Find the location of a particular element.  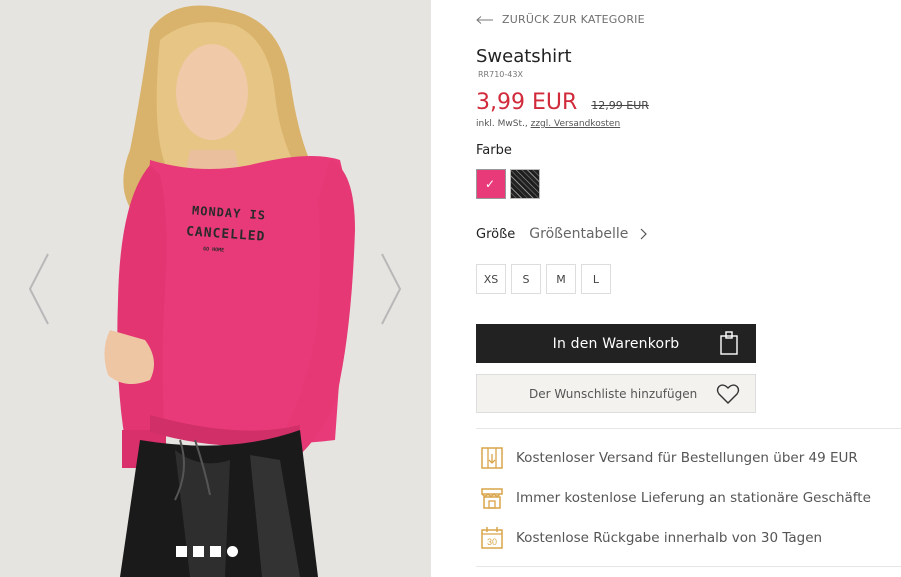

color-swatch-pink: ✓ is located at coordinates (491, 184).